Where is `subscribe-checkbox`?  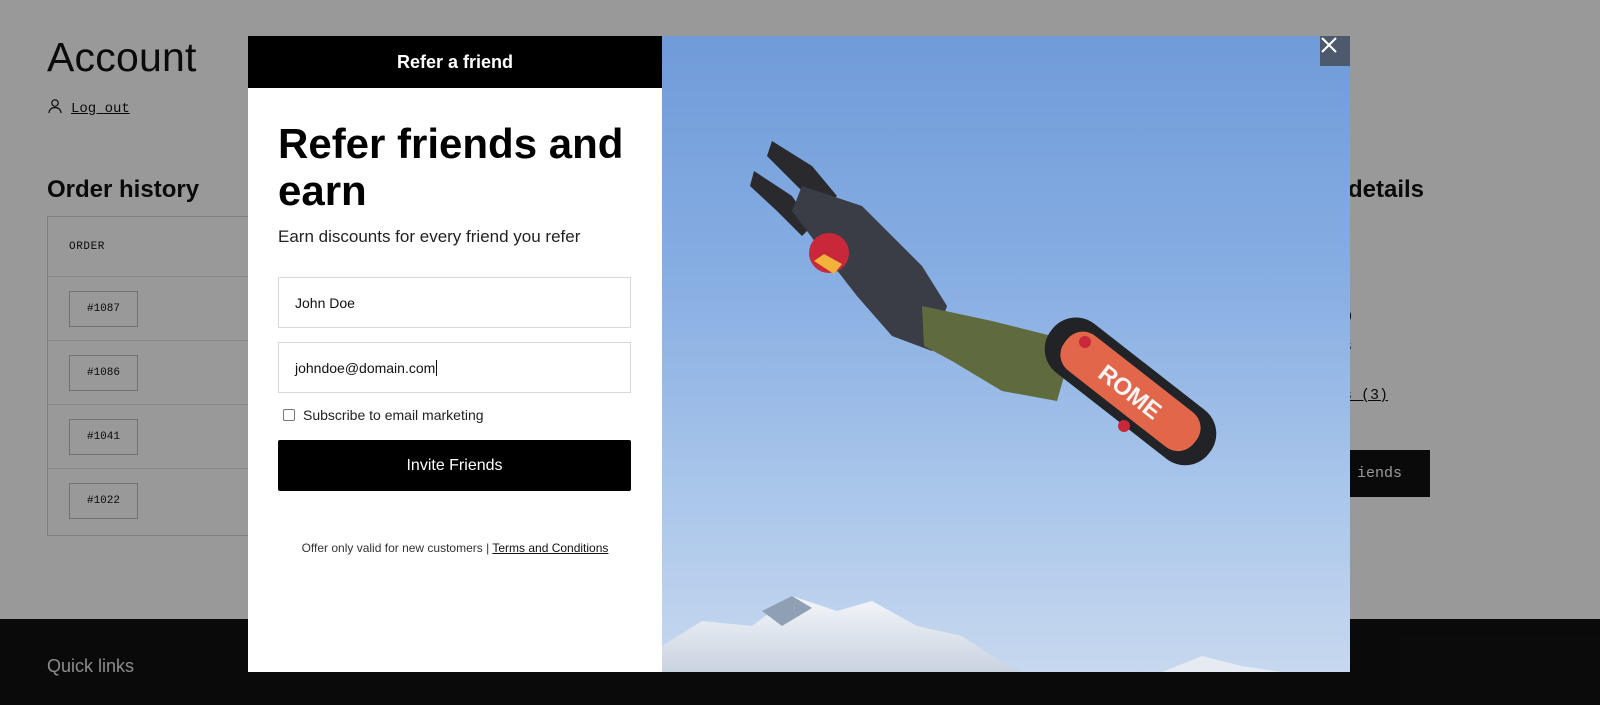 subscribe-checkbox is located at coordinates (289, 415).